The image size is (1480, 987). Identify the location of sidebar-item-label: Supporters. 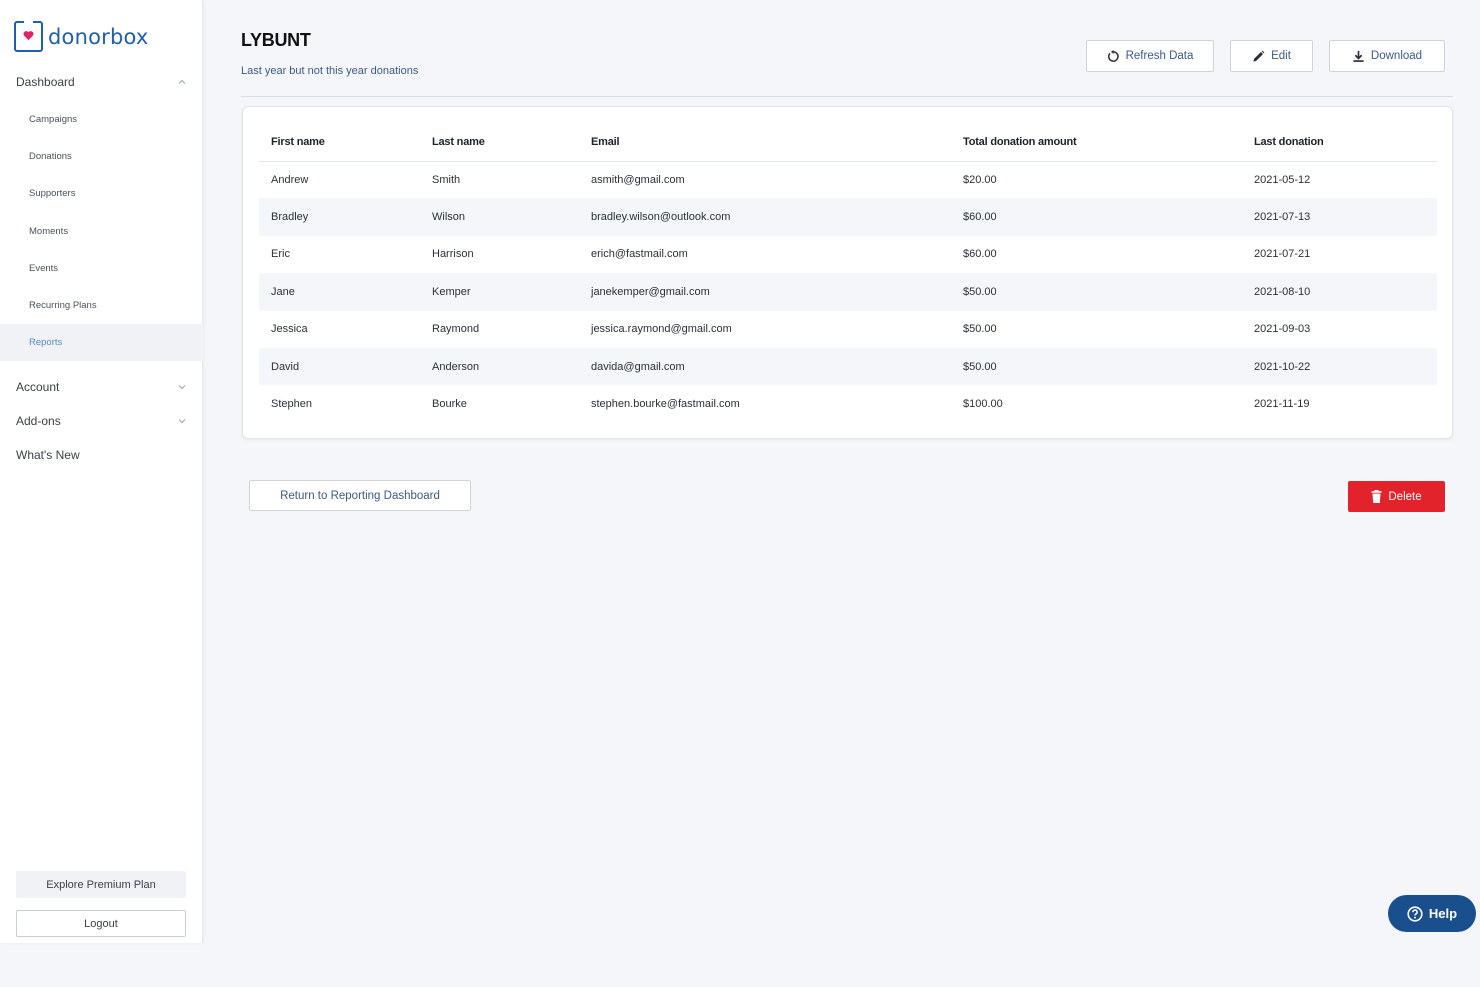
(52, 193).